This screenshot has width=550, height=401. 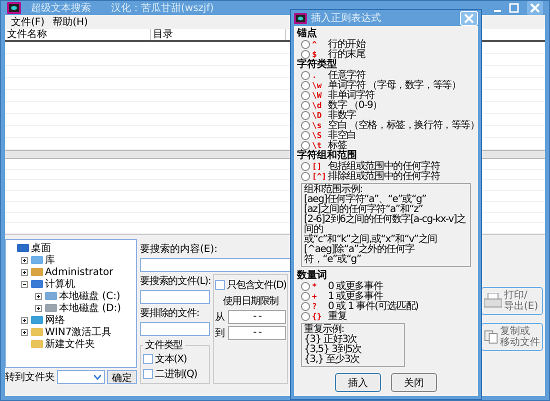 I want to click on regex-token: ., so click(x=315, y=75).